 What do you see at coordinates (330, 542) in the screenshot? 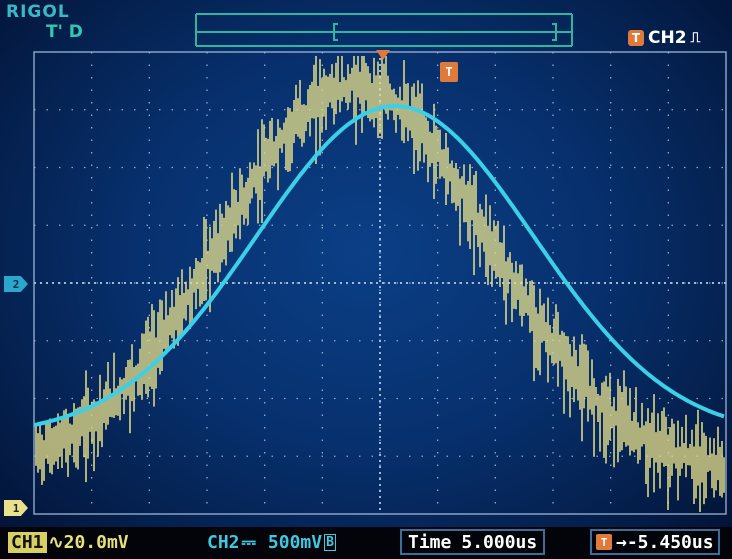
I see `bw-limit-icon: B` at bounding box center [330, 542].